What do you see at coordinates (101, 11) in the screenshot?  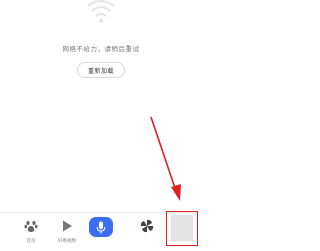 I see `wifi-icon` at bounding box center [101, 11].